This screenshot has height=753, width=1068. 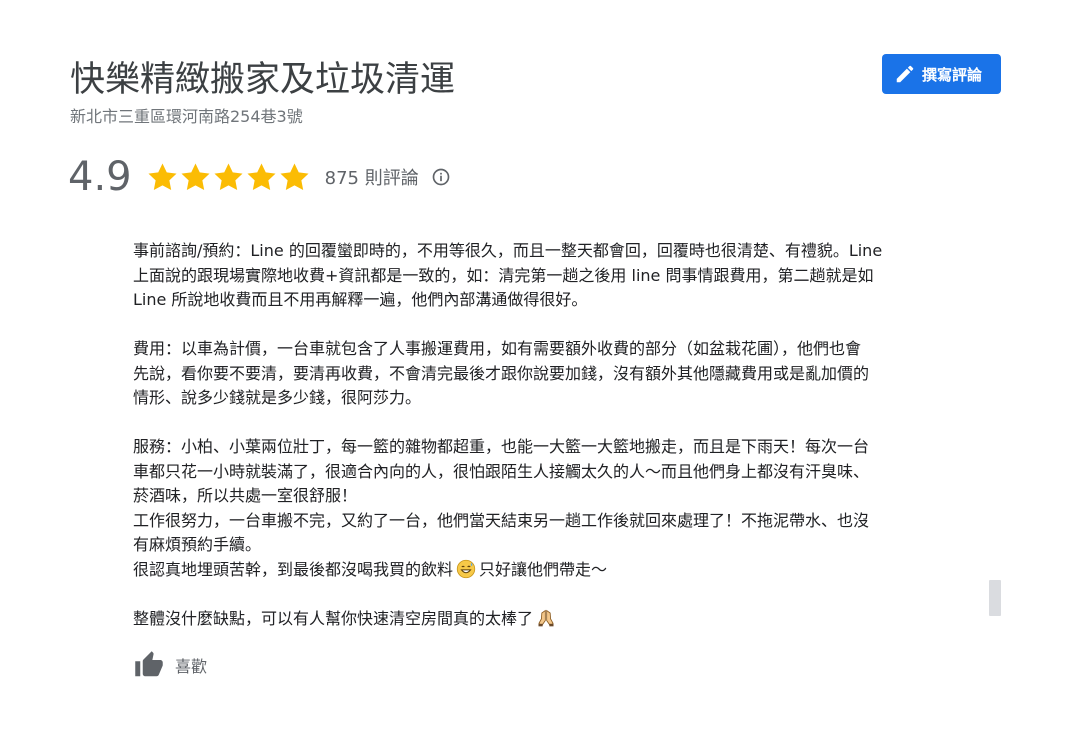 I want to click on review-line: Line 所說地收費而且不用再解釋一遍，他們內部溝通做得很好。, so click(x=360, y=299).